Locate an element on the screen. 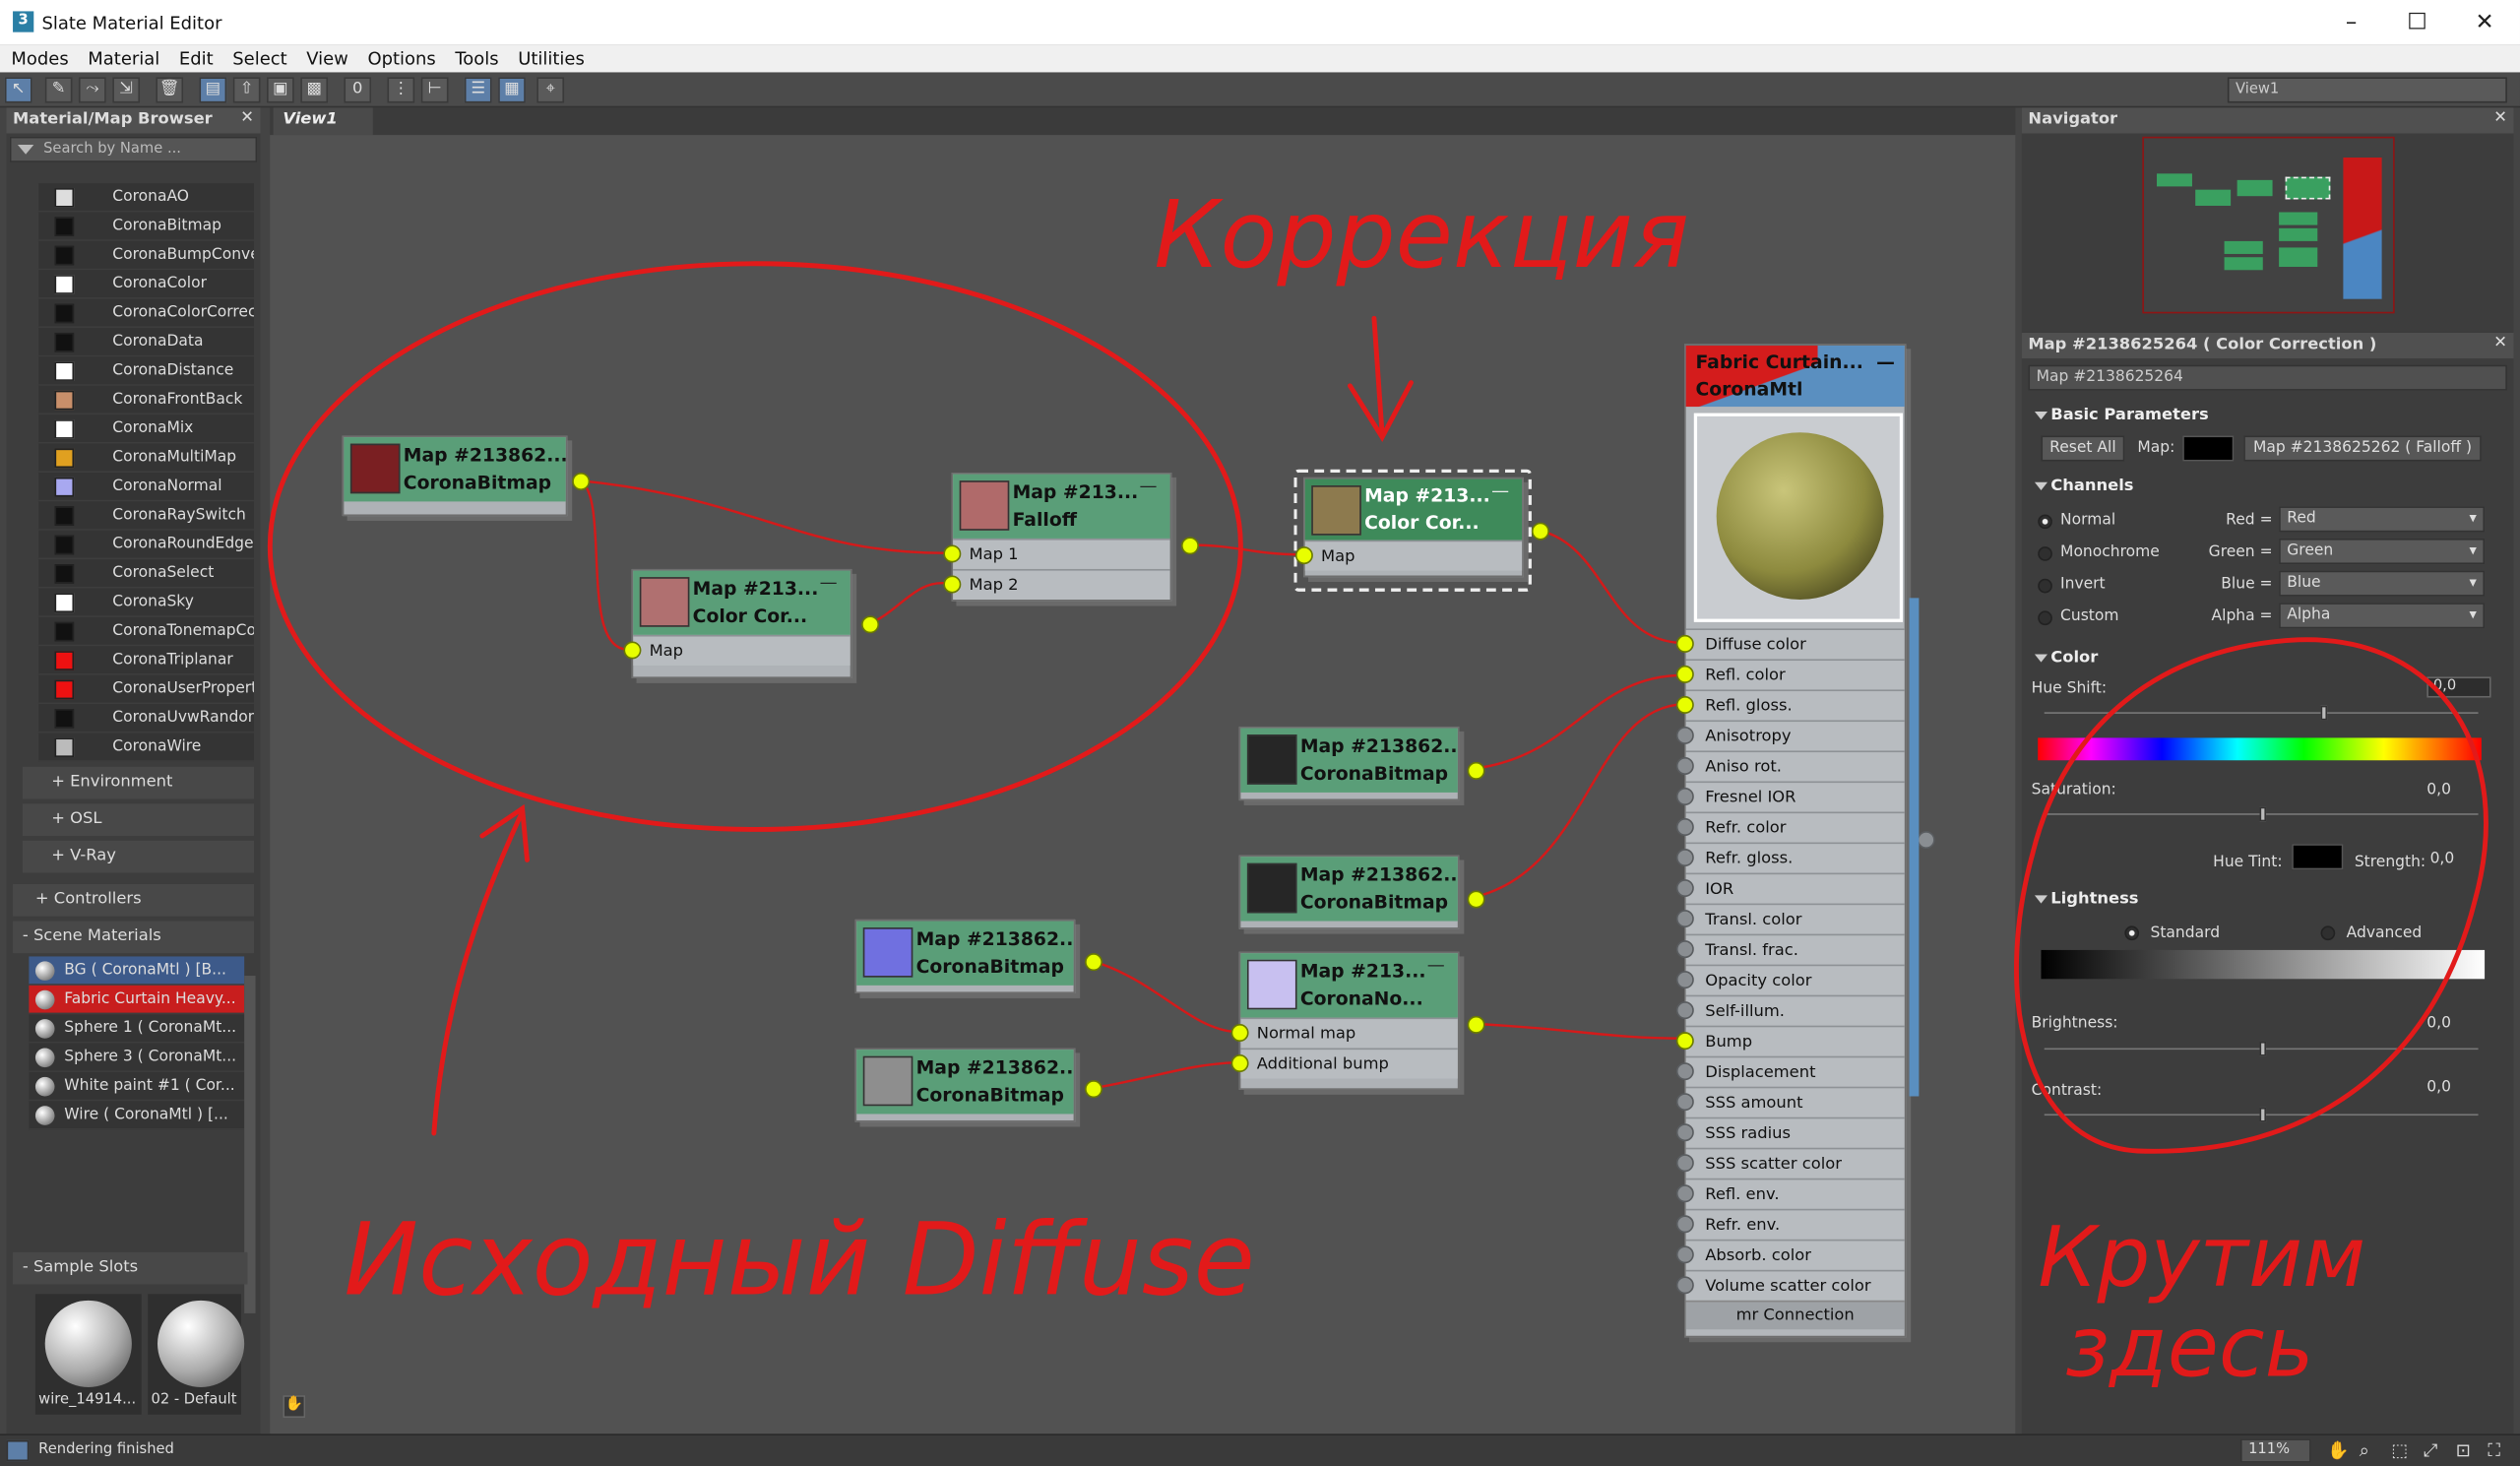  annotation-arrow-down-icon is located at coordinates (1380, 379).